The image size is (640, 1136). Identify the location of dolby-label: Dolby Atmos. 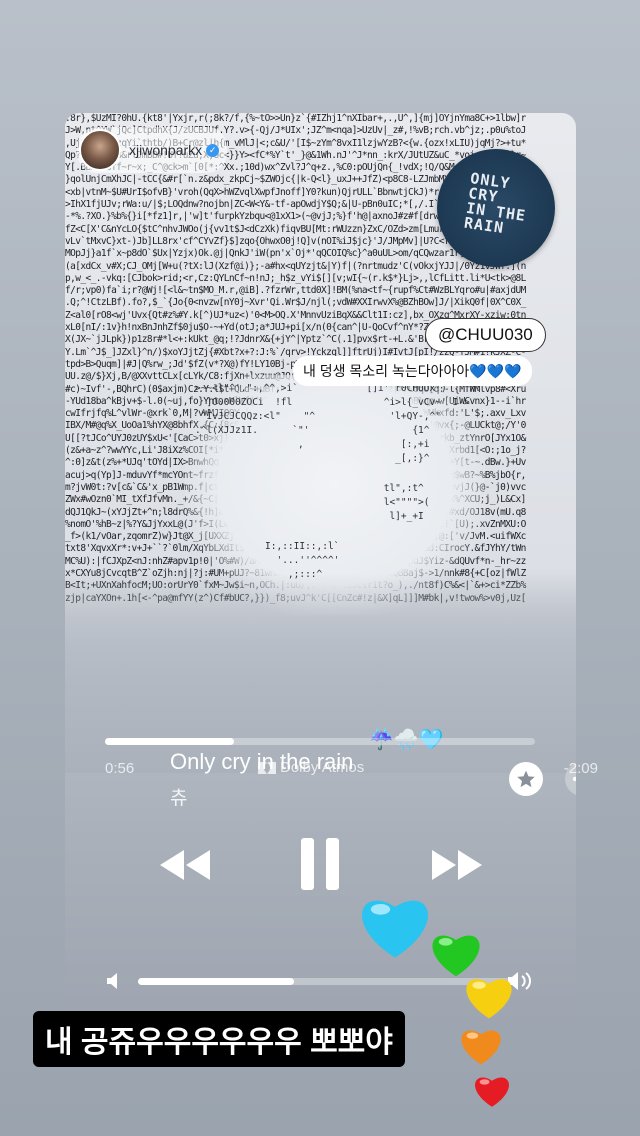
(322, 767).